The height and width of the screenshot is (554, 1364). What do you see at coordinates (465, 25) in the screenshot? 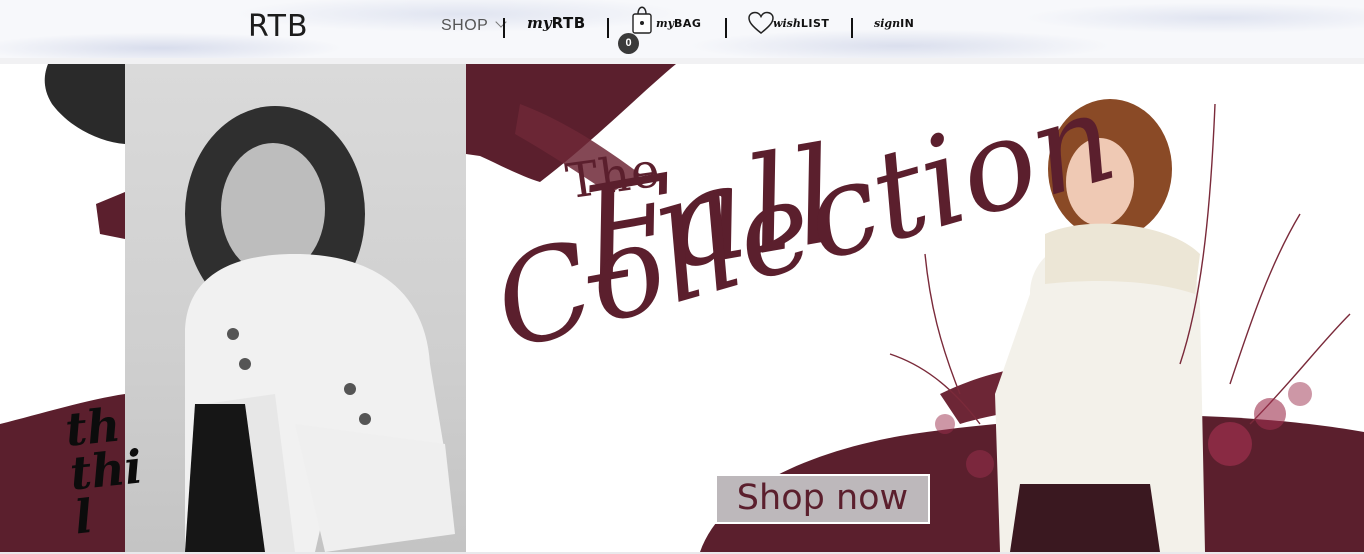
I see `nav-shop-label: SHOP` at bounding box center [465, 25].